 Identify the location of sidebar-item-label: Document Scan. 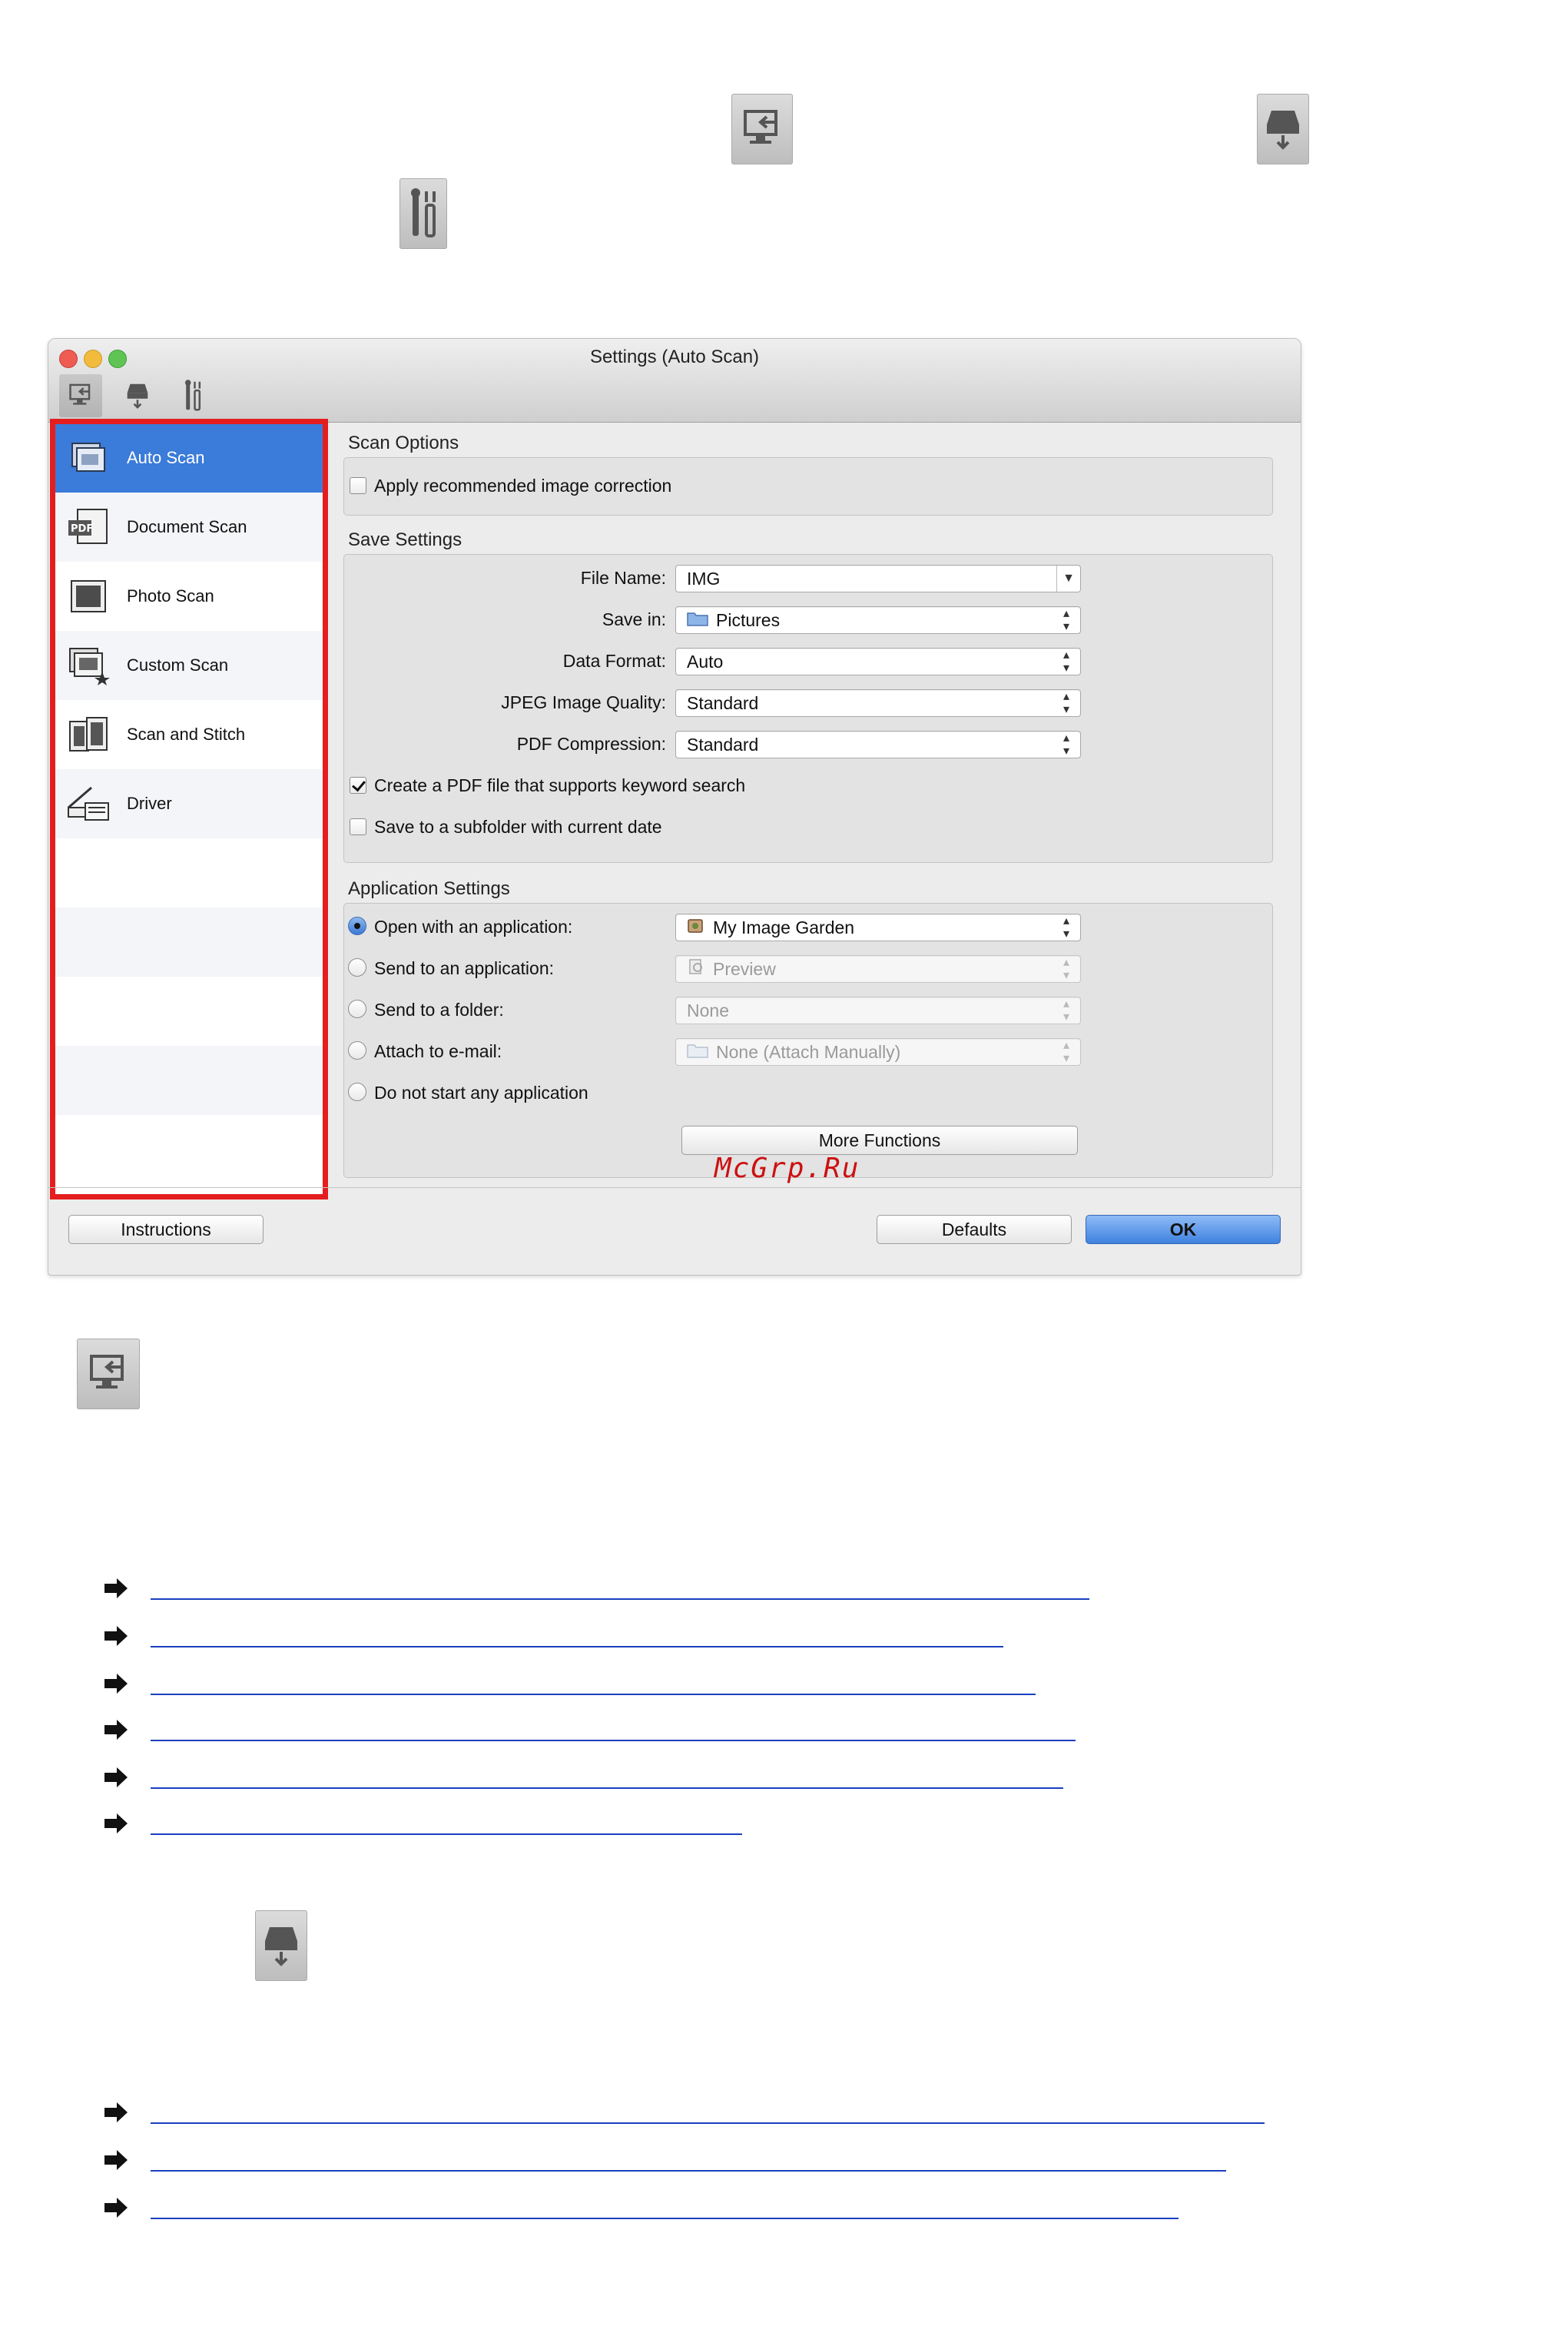
(187, 526).